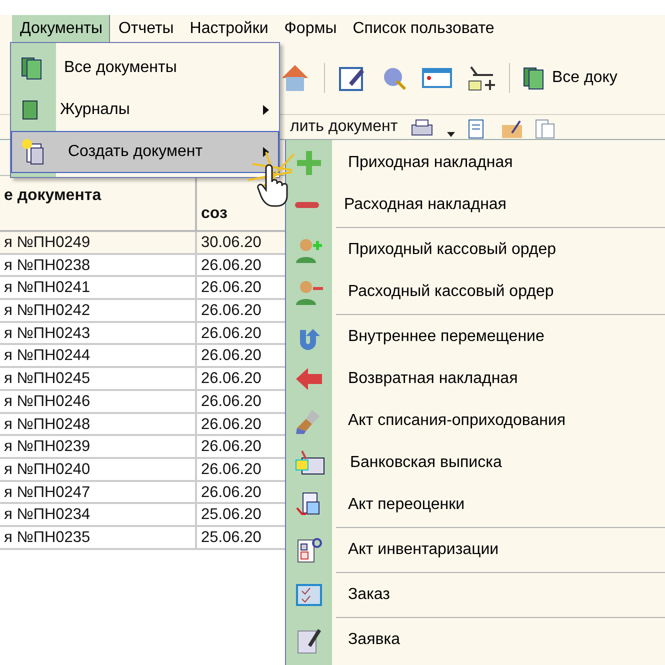 This screenshot has width=665, height=665. I want to click on table-cell: я №ПН0240, so click(98, 470).